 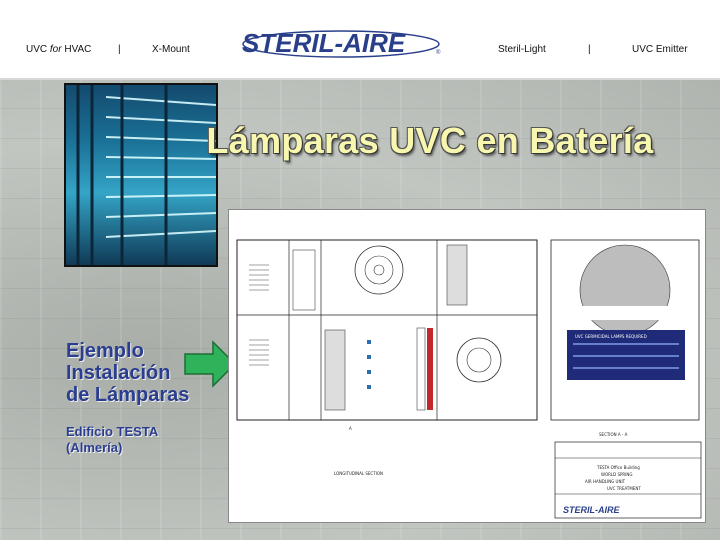 What do you see at coordinates (522, 49) in the screenshot?
I see `nav-steril-light: Steril-Light` at bounding box center [522, 49].